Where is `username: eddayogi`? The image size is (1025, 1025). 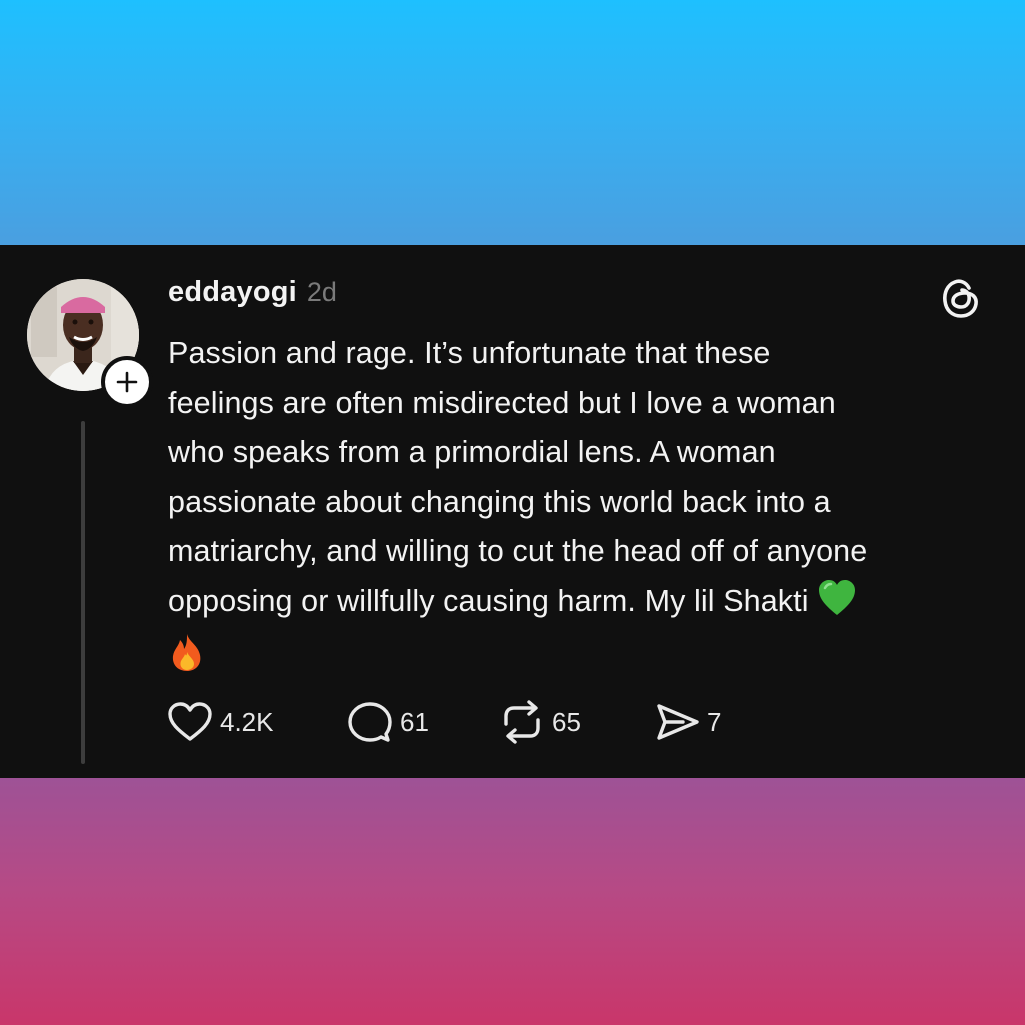 username: eddayogi is located at coordinates (232, 292).